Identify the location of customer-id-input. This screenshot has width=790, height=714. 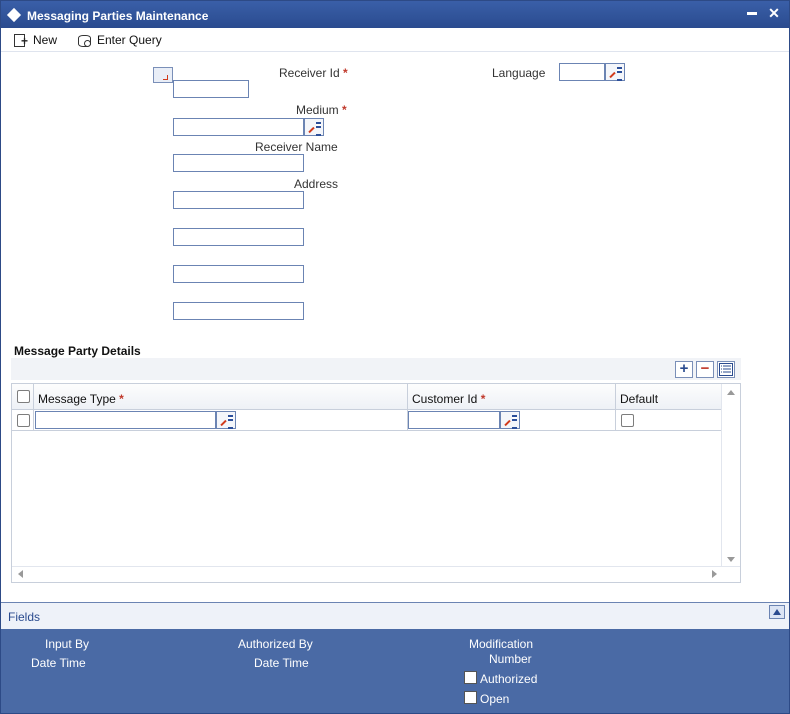
(454, 420).